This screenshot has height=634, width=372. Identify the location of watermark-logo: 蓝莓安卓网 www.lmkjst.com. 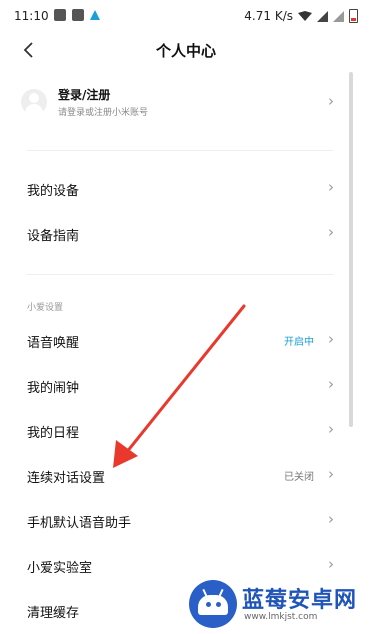
(279, 605).